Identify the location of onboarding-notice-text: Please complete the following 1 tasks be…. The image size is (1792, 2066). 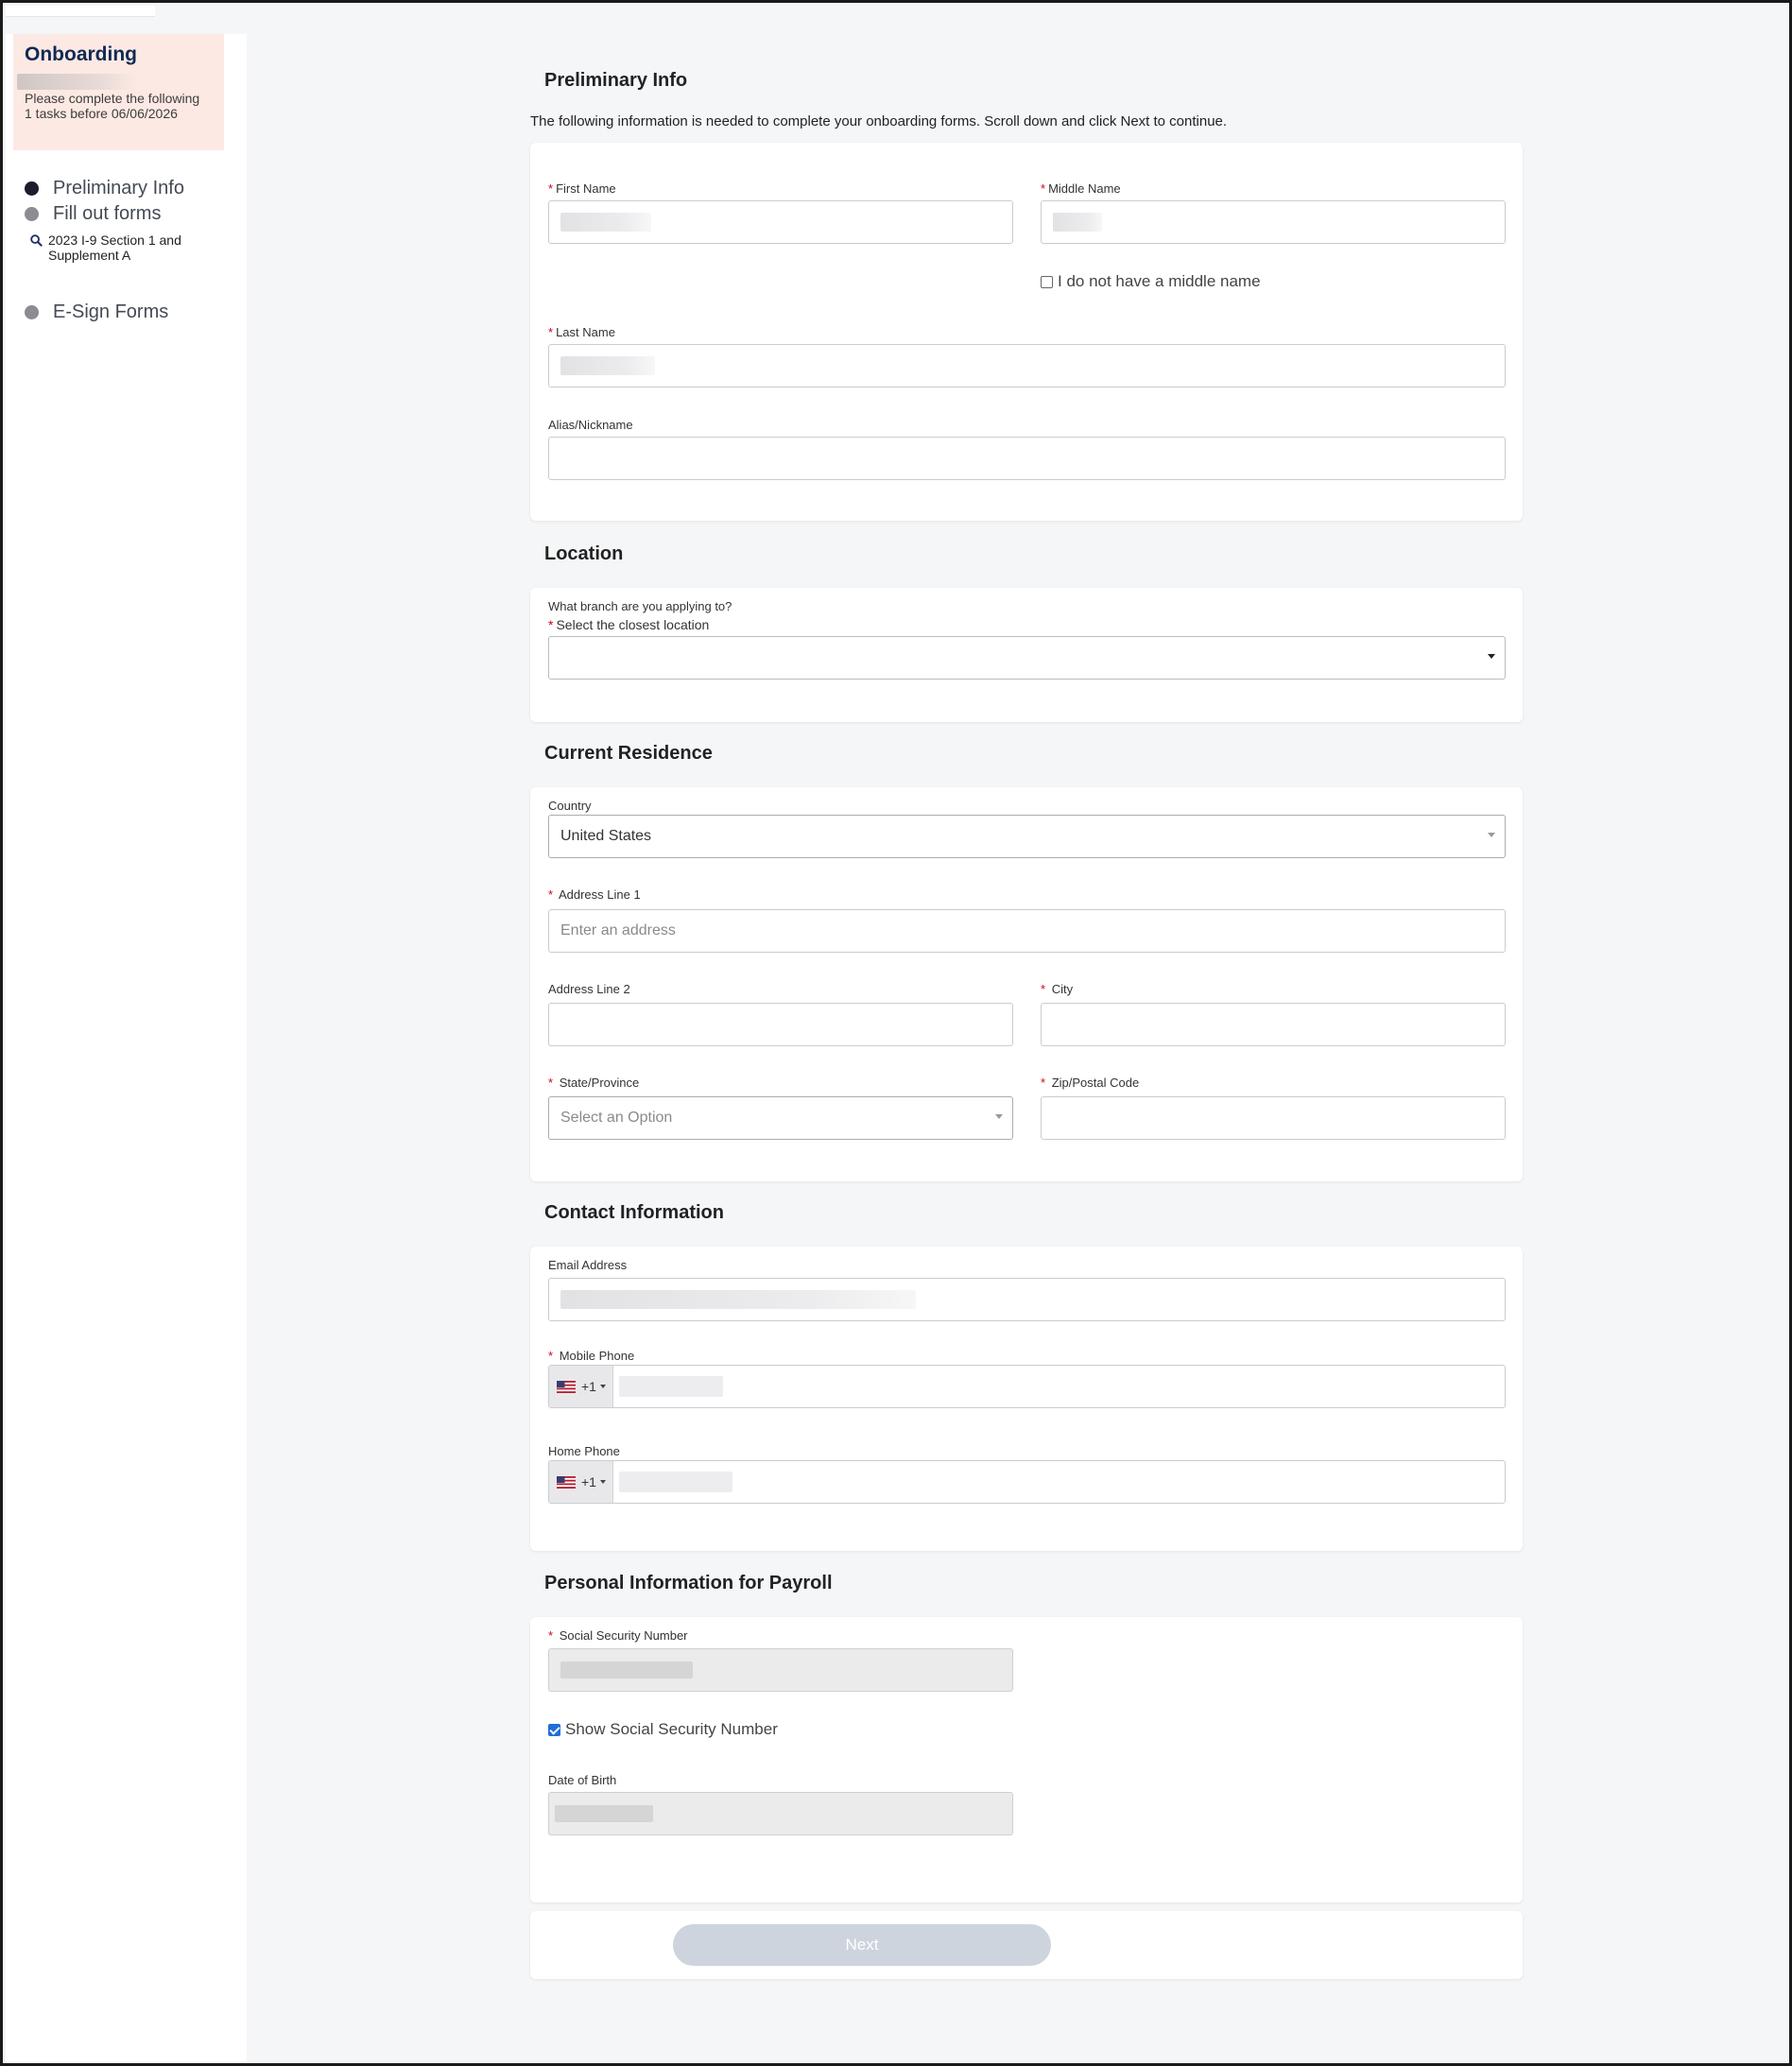
(112, 106).